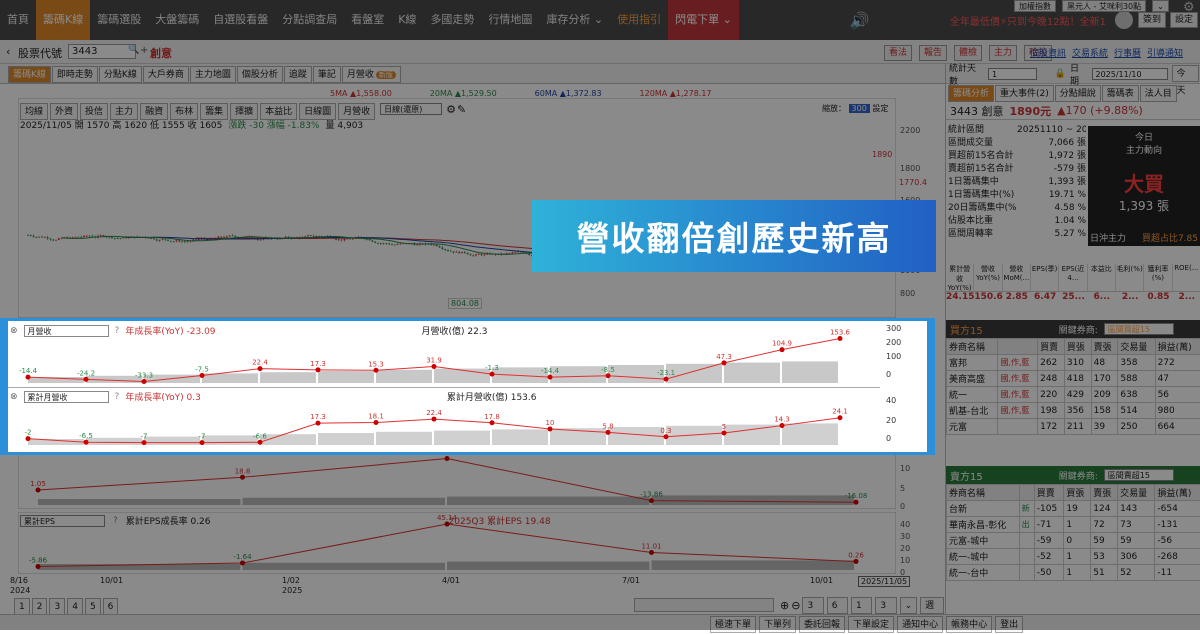  What do you see at coordinates (376, 417) in the screenshot?
I see `yoy-label: 18.1` at bounding box center [376, 417].